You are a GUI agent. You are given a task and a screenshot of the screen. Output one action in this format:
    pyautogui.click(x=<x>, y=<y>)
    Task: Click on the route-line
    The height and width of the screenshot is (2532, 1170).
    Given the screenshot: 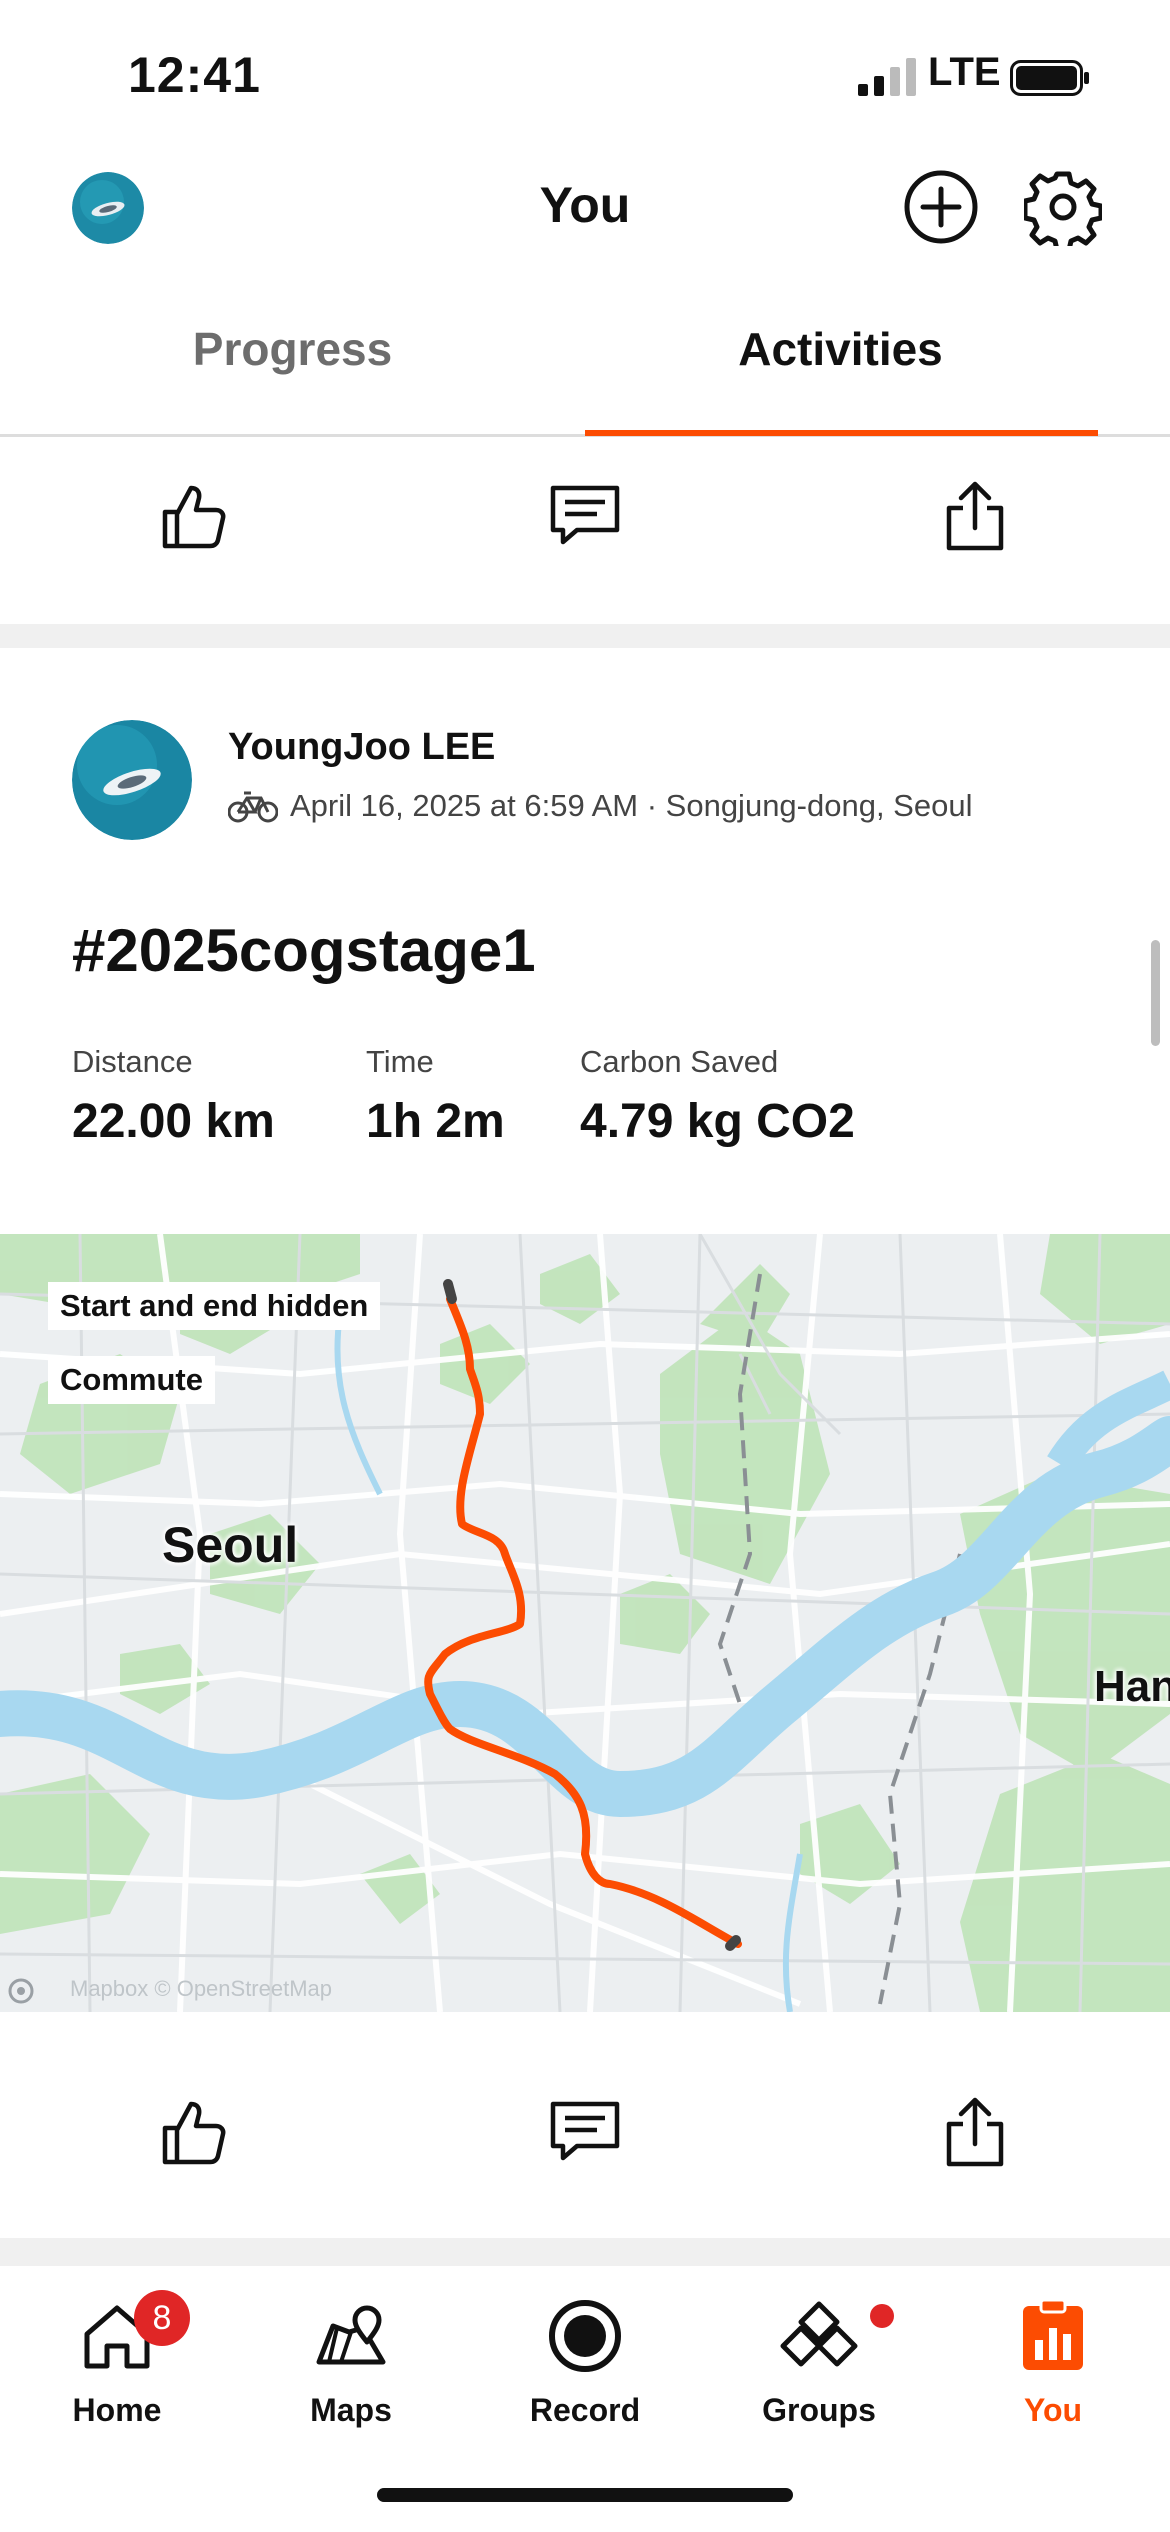 What is the action you would take?
    pyautogui.click(x=583, y=1615)
    